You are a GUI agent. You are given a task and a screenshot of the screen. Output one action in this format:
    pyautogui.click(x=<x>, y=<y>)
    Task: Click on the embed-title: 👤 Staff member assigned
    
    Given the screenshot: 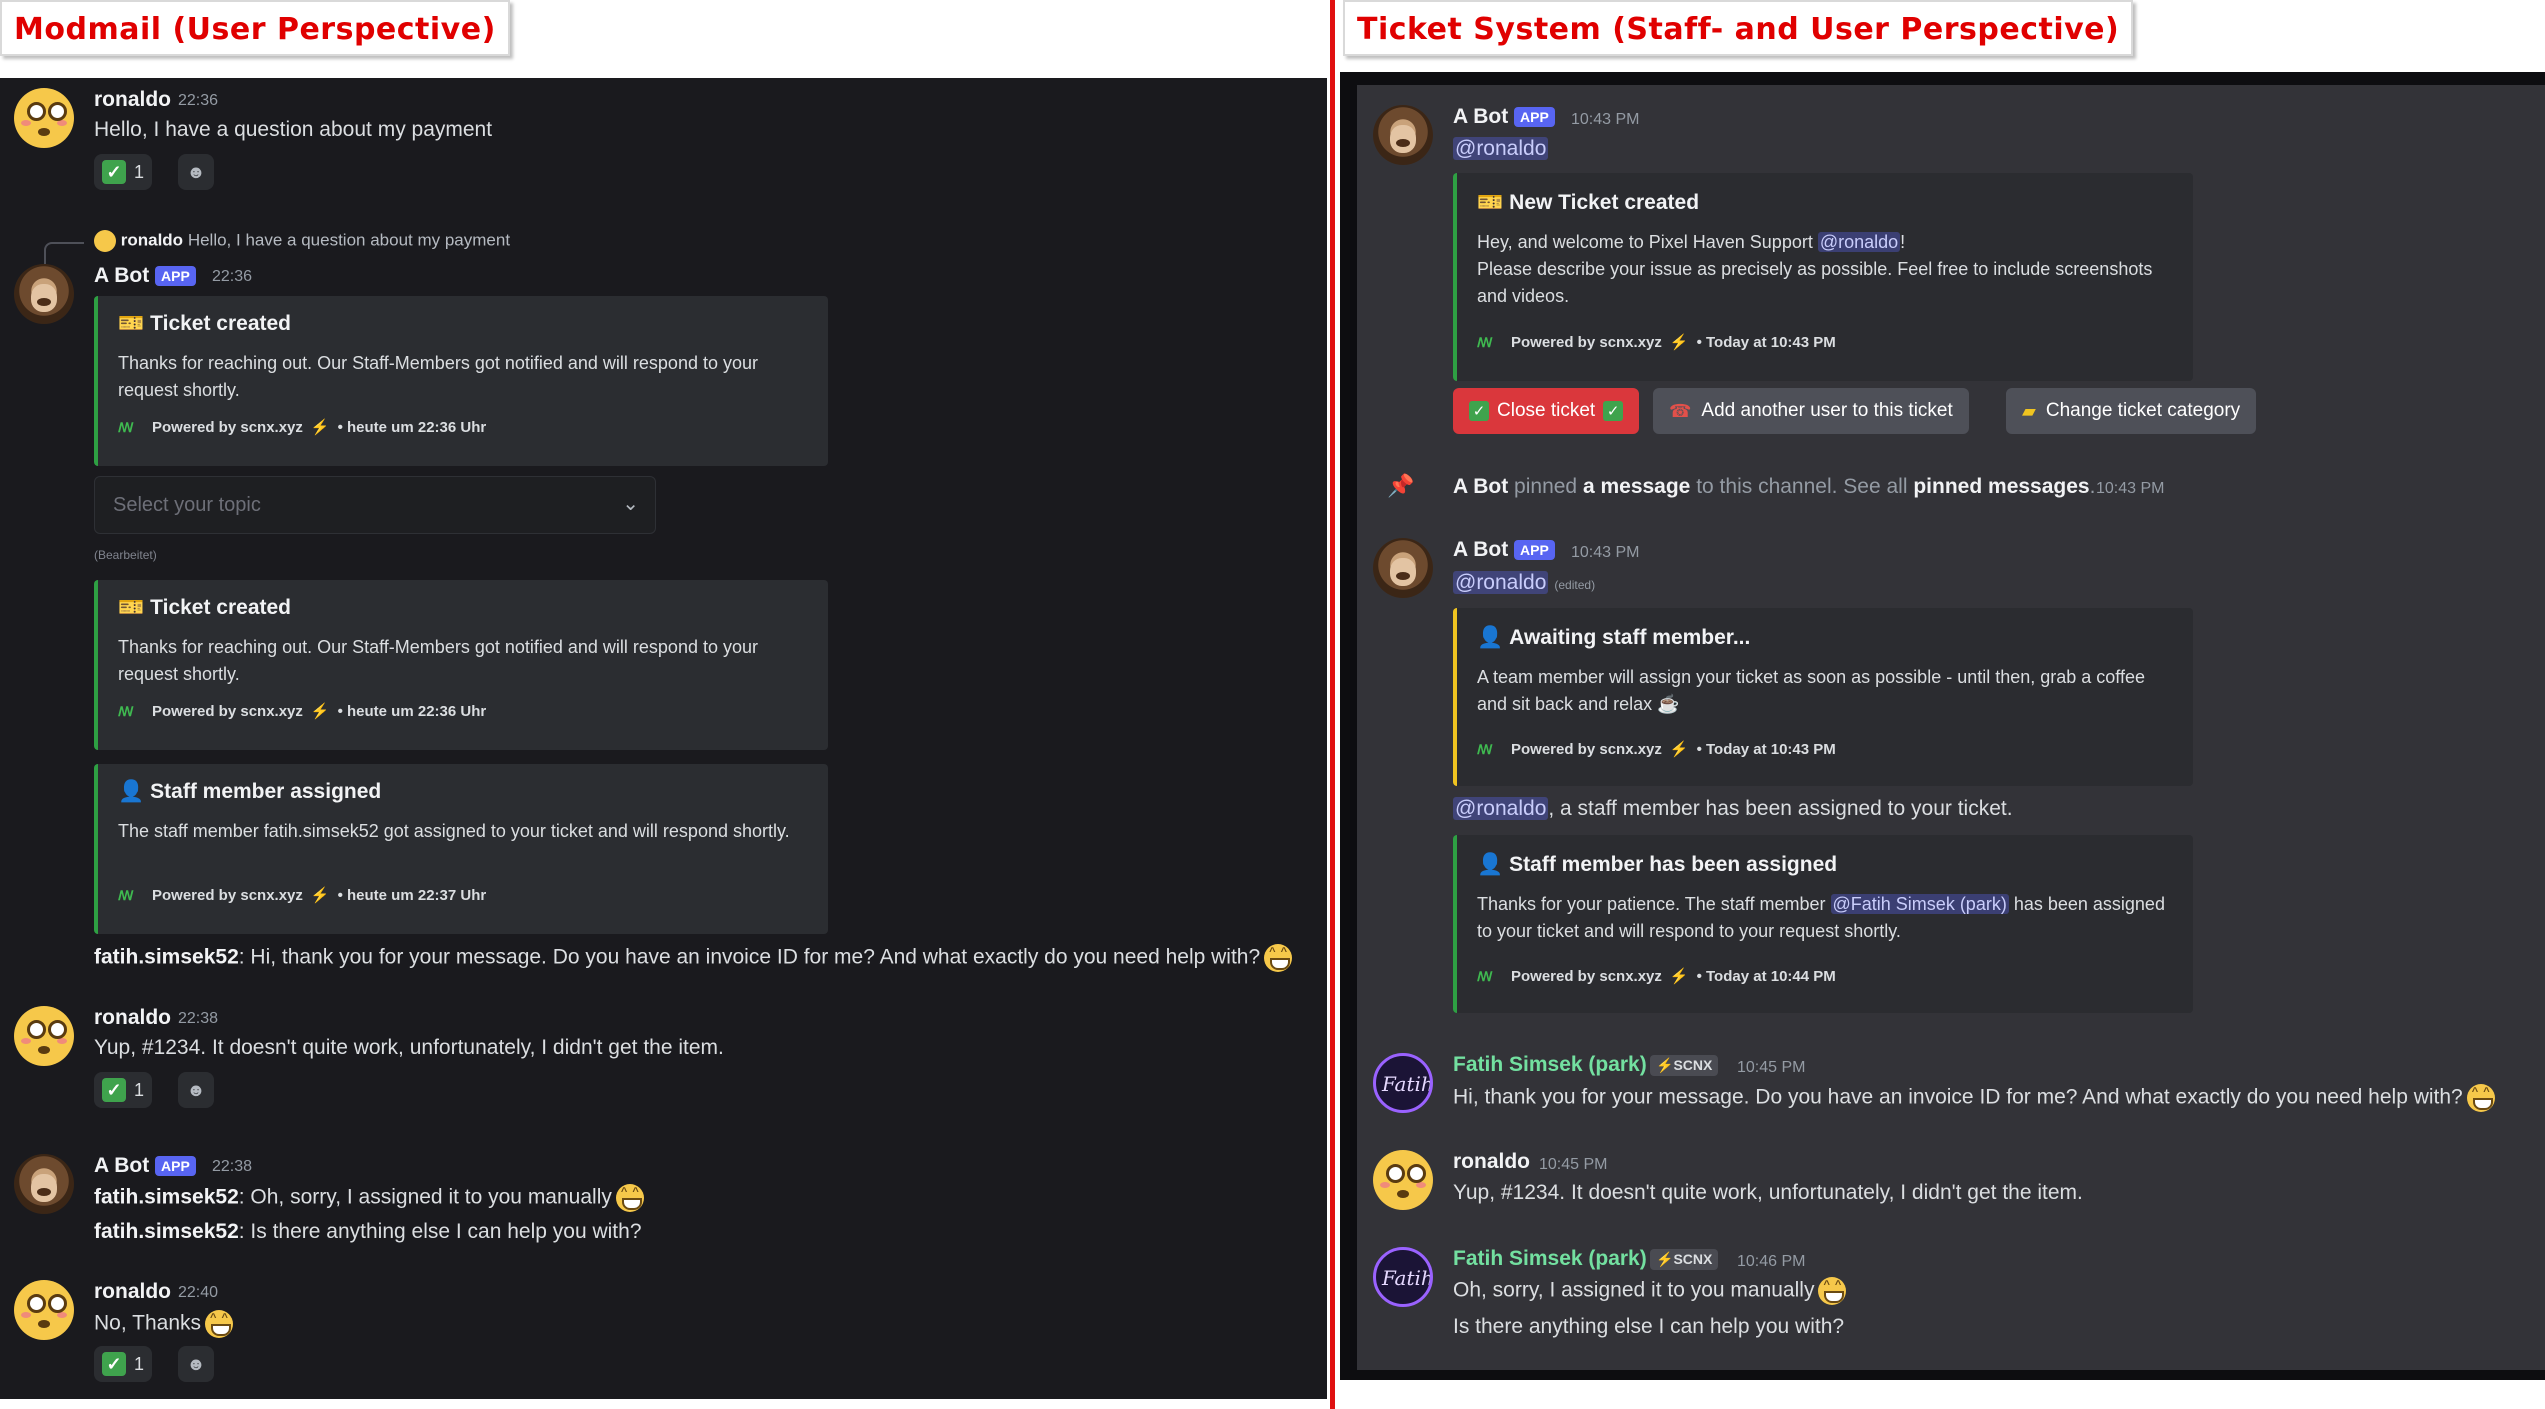 What is the action you would take?
    pyautogui.click(x=250, y=791)
    